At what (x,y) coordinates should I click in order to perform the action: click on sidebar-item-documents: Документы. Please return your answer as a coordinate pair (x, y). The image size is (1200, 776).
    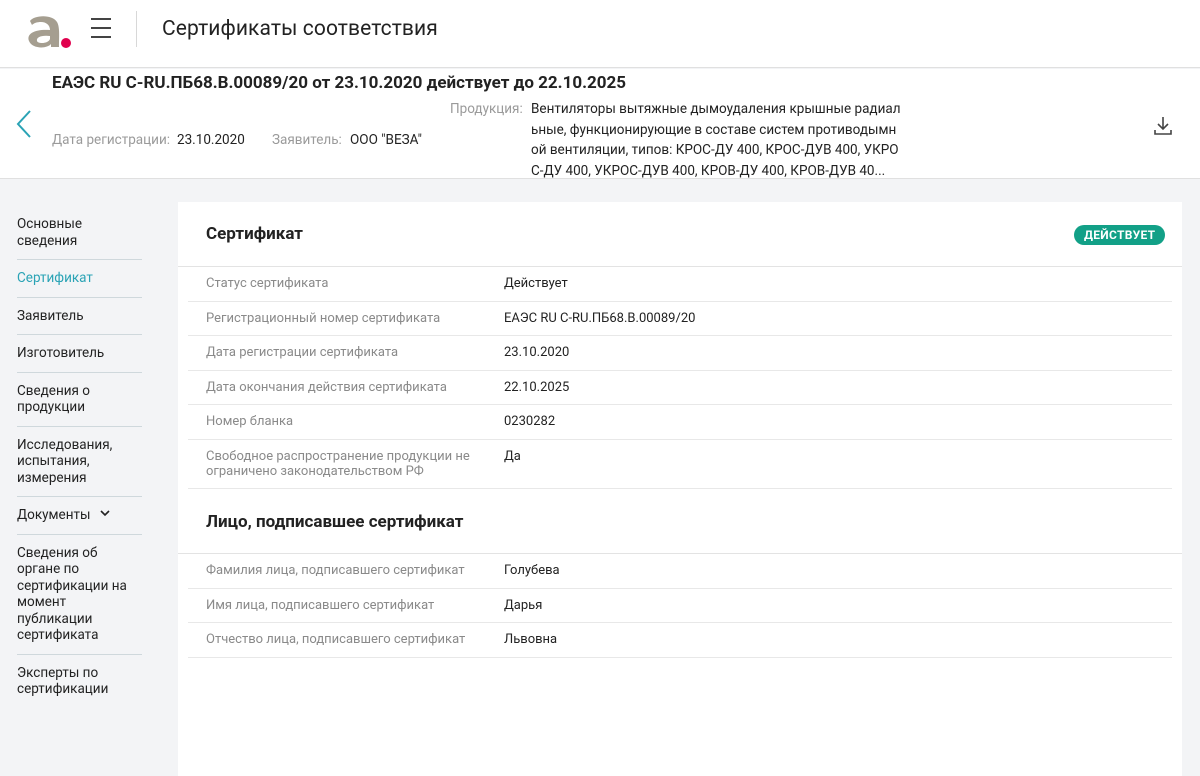
    Looking at the image, I should click on (79, 516).